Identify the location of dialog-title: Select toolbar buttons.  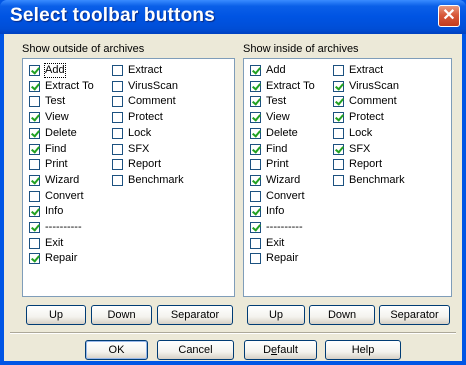
(112, 15).